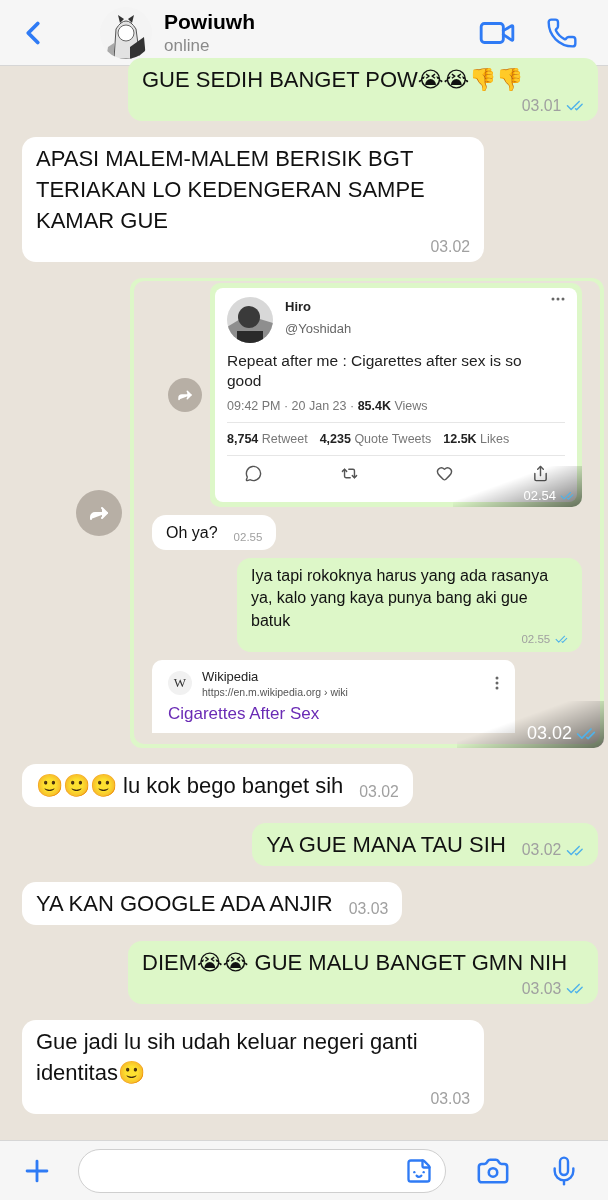 The height and width of the screenshot is (1200, 608). What do you see at coordinates (400, 598) in the screenshot?
I see `message-text: Iya tapi rokoknya harus yang ada rasanya ya, kalo yang kaya punya bang aki gue batuk` at bounding box center [400, 598].